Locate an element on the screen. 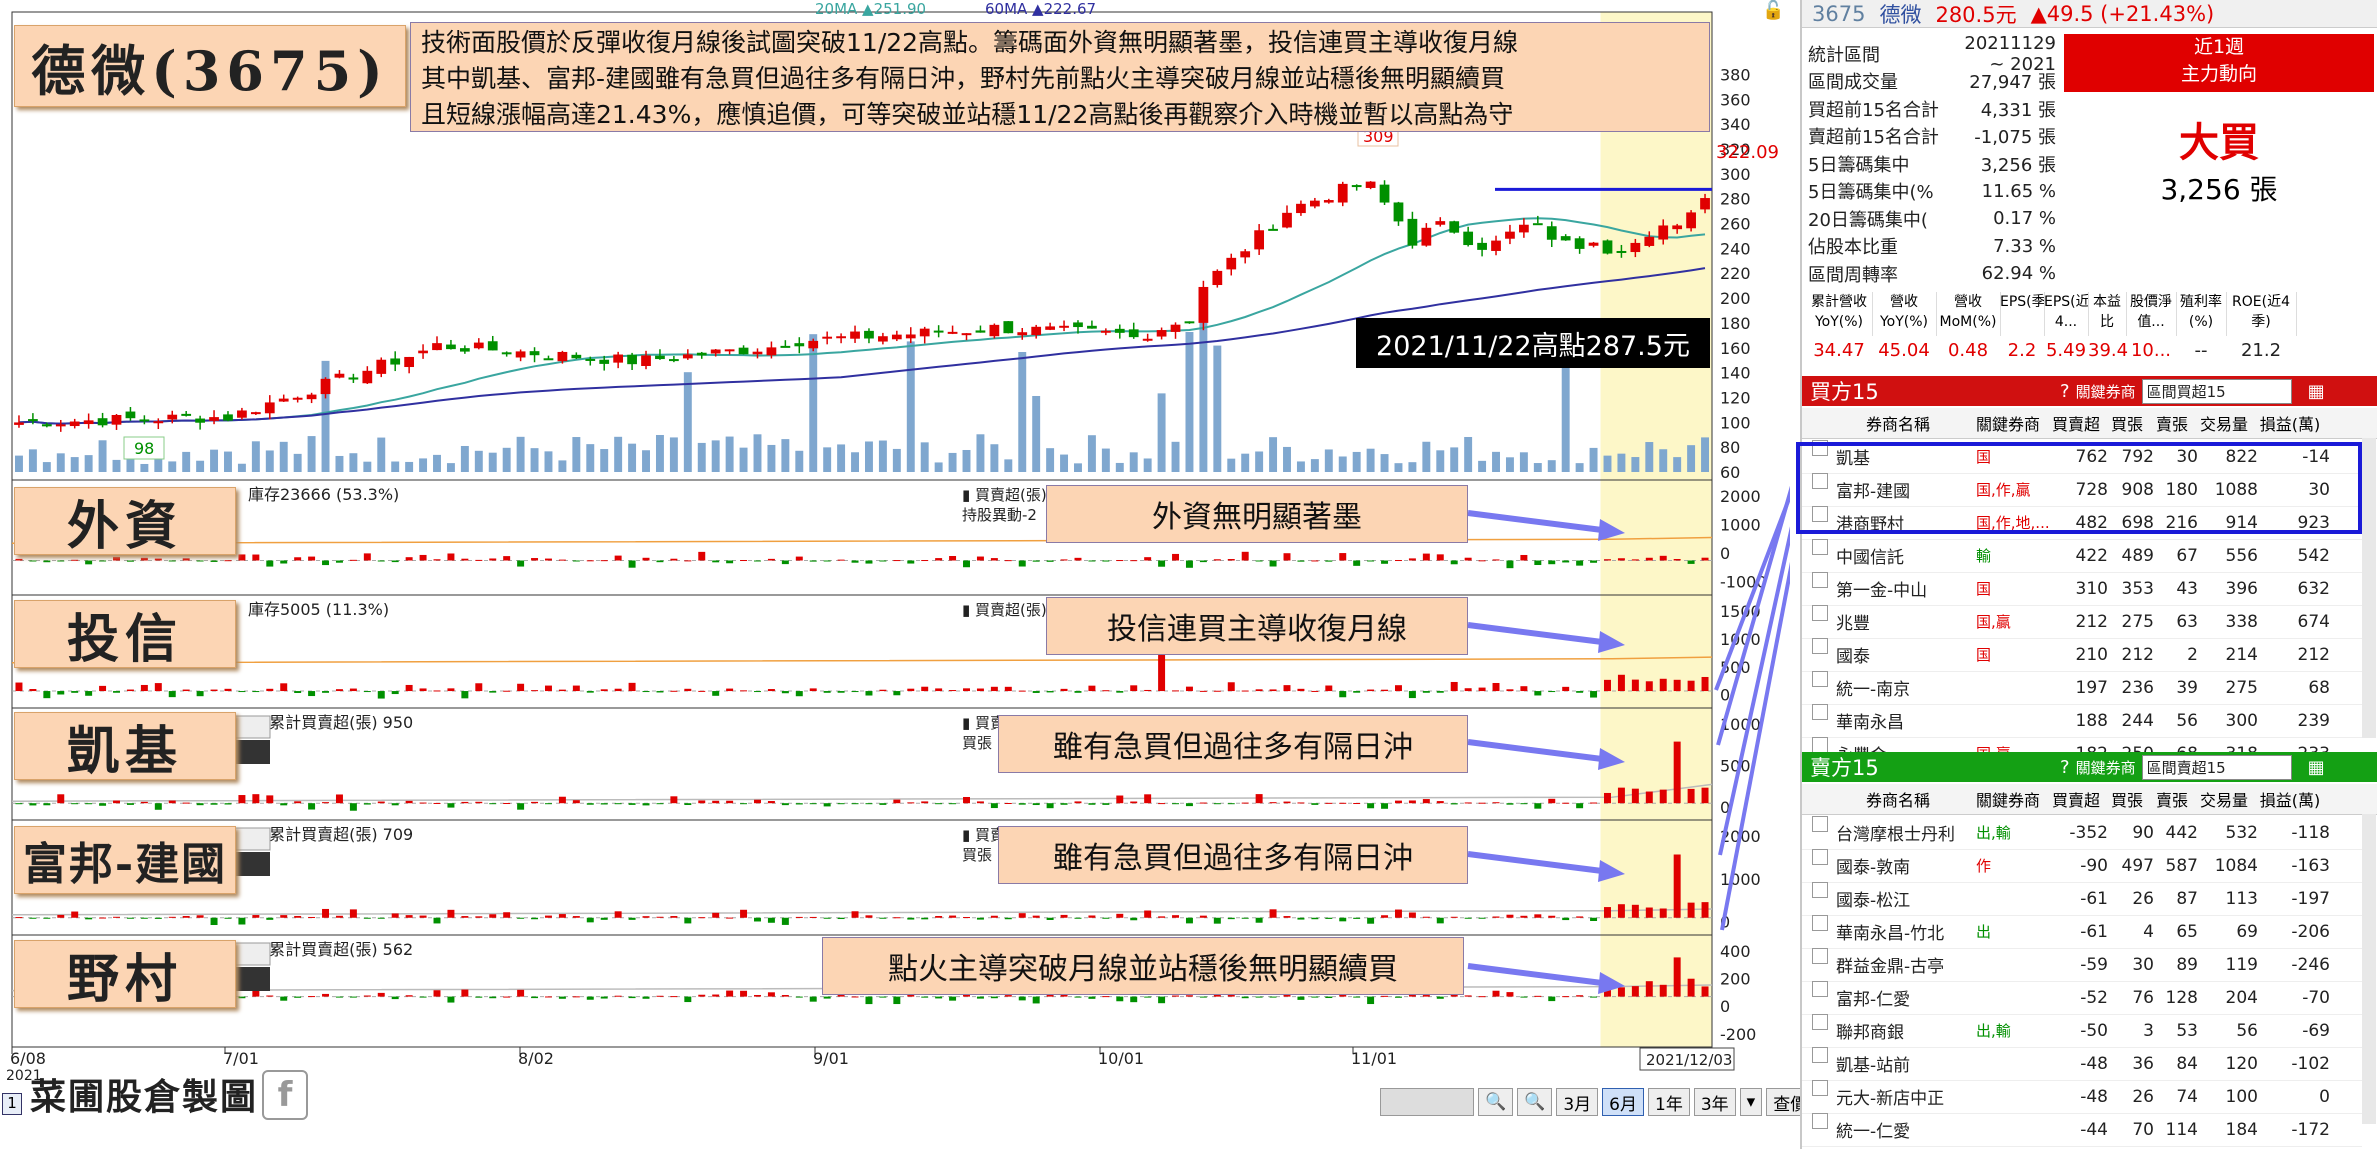 The height and width of the screenshot is (1149, 2377). table-row: 華南永昌-竹北 出 -61 4 65 69 -206 is located at coordinates (2082, 932).